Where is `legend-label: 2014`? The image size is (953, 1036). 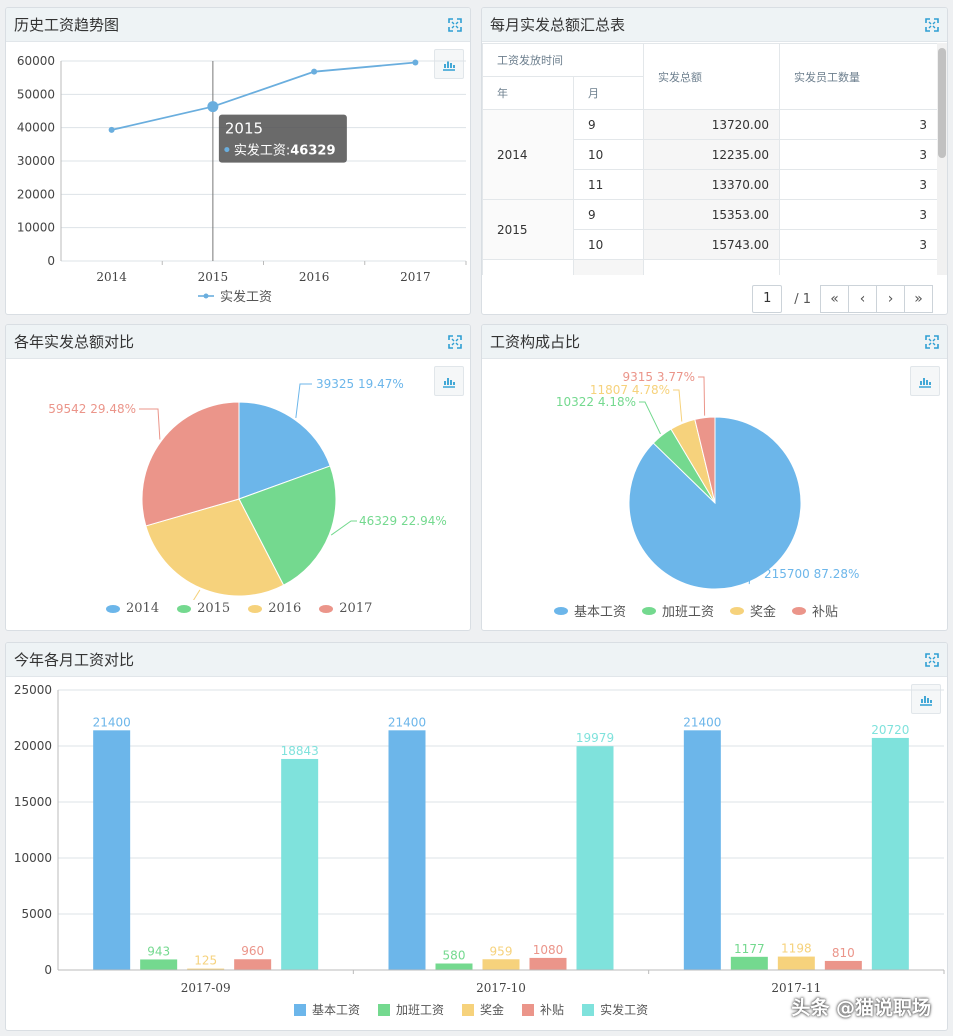
legend-label: 2014 is located at coordinates (143, 608).